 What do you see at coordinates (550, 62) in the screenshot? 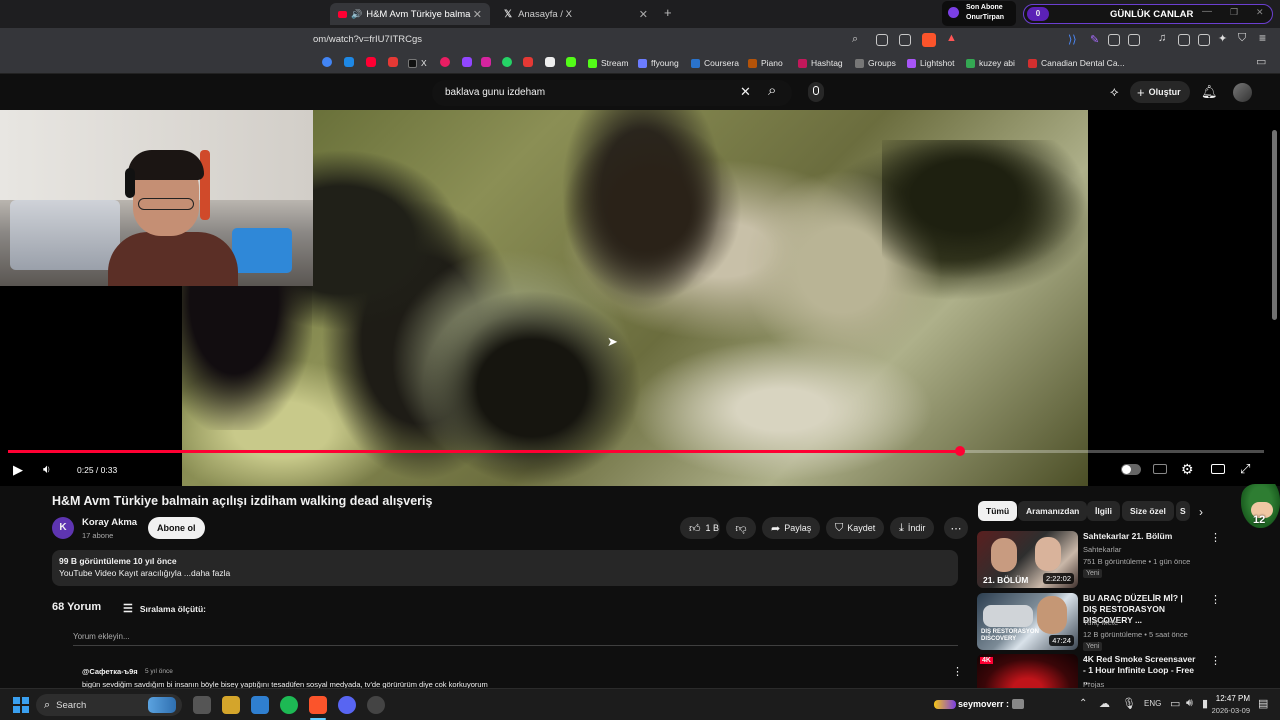
I see `amazon-icon` at bounding box center [550, 62].